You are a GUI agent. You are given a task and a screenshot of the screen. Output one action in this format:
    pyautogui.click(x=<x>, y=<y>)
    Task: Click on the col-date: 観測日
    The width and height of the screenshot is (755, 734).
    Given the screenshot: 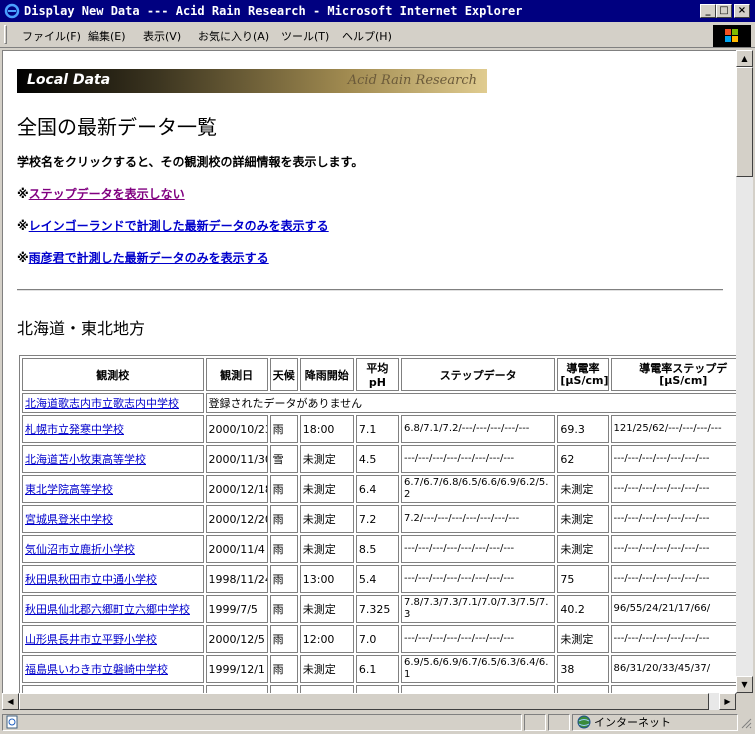 What is the action you would take?
    pyautogui.click(x=236, y=374)
    